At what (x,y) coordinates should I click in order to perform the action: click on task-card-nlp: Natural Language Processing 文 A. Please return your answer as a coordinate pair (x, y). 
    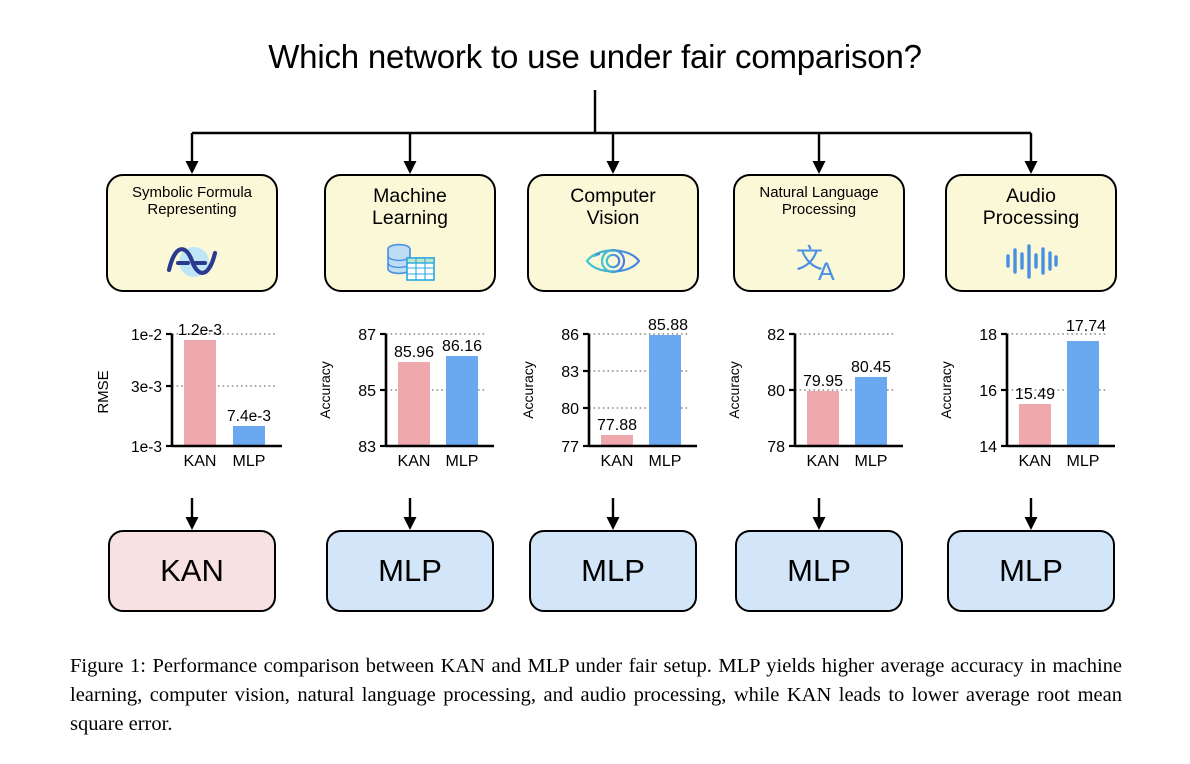
    Looking at the image, I should click on (819, 233).